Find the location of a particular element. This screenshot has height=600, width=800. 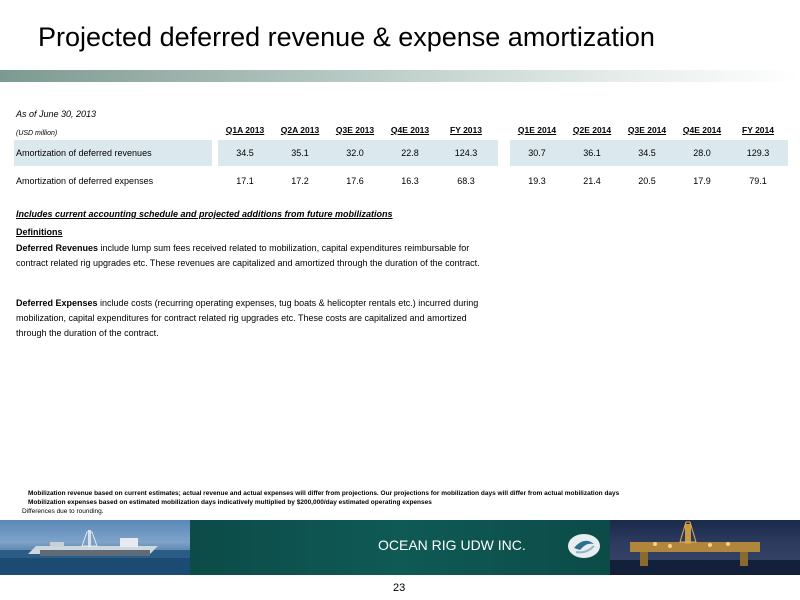

table-cell: 36.1 is located at coordinates (592, 153).